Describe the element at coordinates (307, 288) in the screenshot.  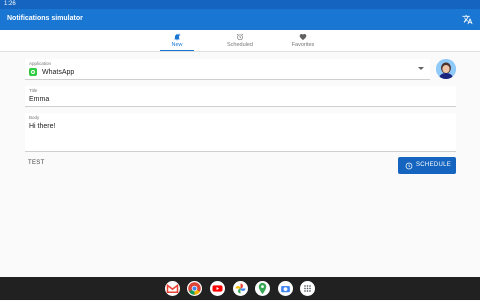
I see `app-drawer-icon` at that location.